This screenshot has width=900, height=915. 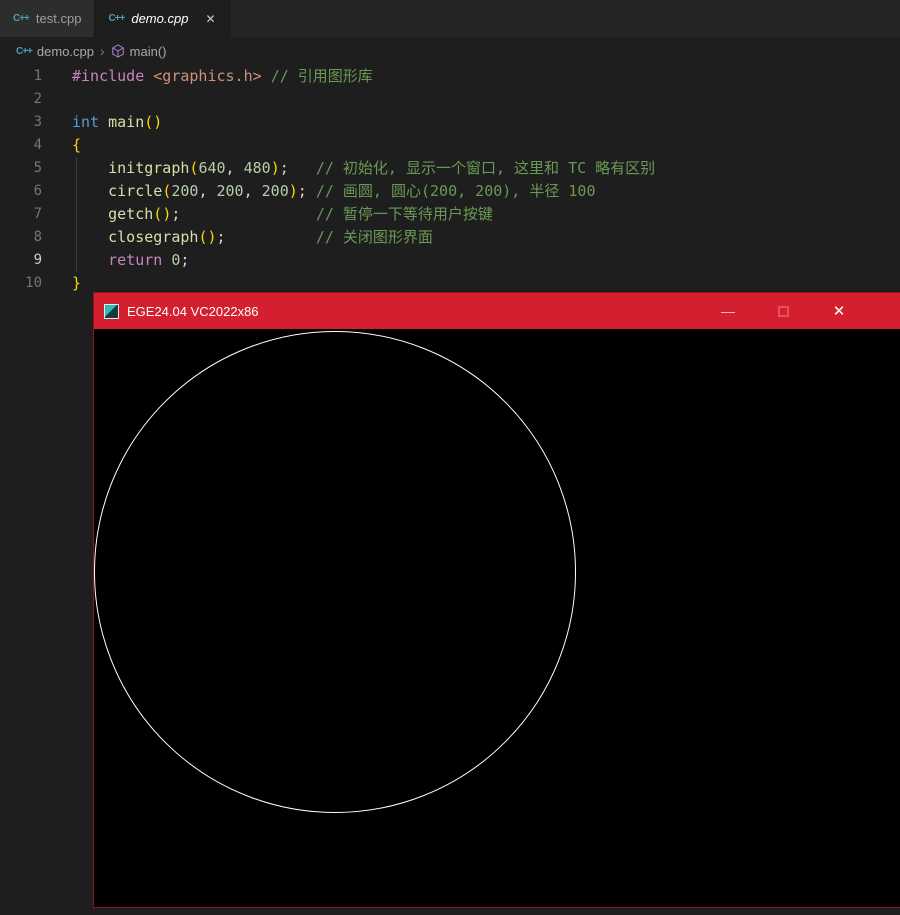 What do you see at coordinates (485, 168) in the screenshot?
I see `code-token: // 初始化, 显示一个窗口, 这里和 TC 略有区别` at bounding box center [485, 168].